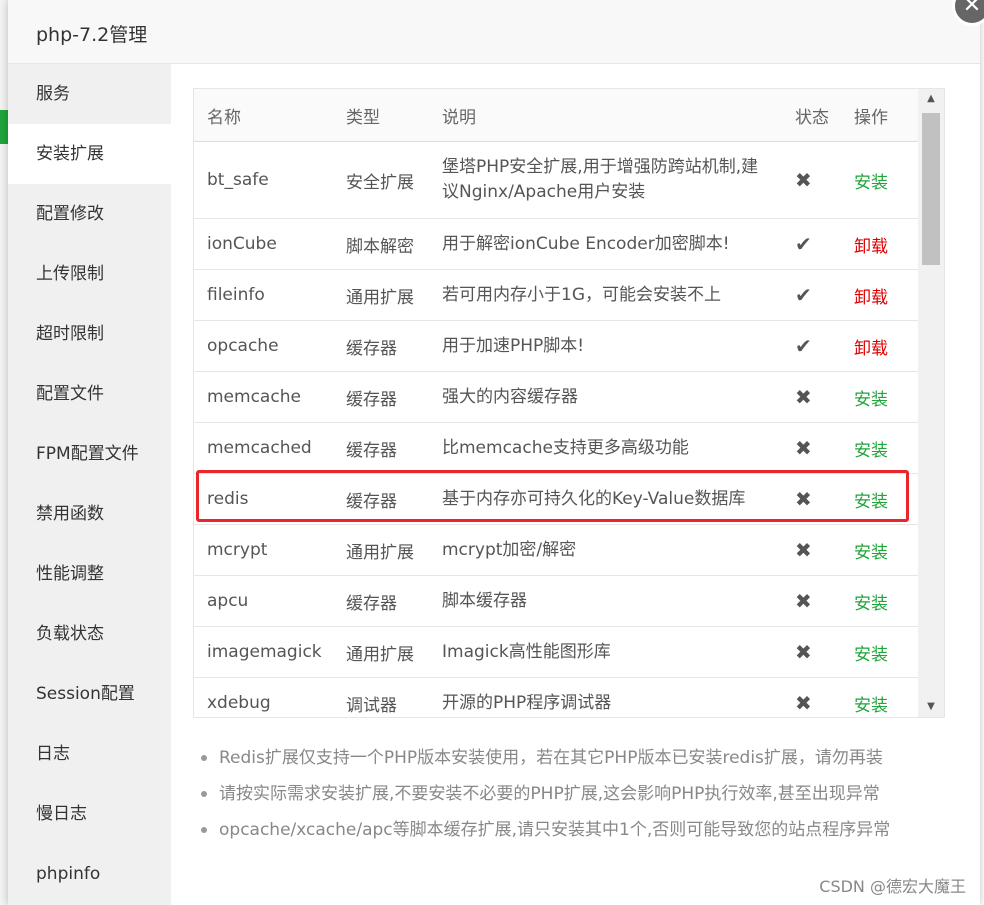 The width and height of the screenshot is (984, 905). What do you see at coordinates (605, 115) in the screenshot?
I see `column-header-description: 说明` at bounding box center [605, 115].